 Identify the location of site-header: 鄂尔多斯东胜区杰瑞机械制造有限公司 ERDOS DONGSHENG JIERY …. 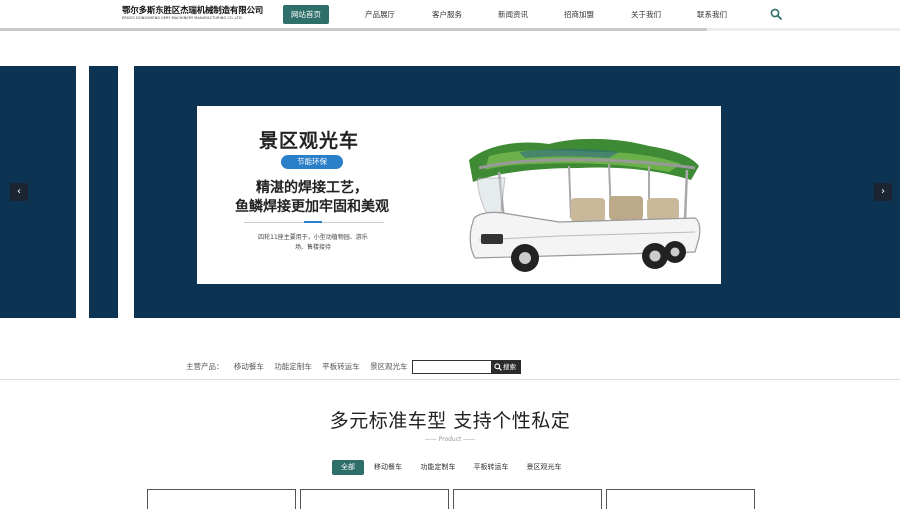
(450, 15).